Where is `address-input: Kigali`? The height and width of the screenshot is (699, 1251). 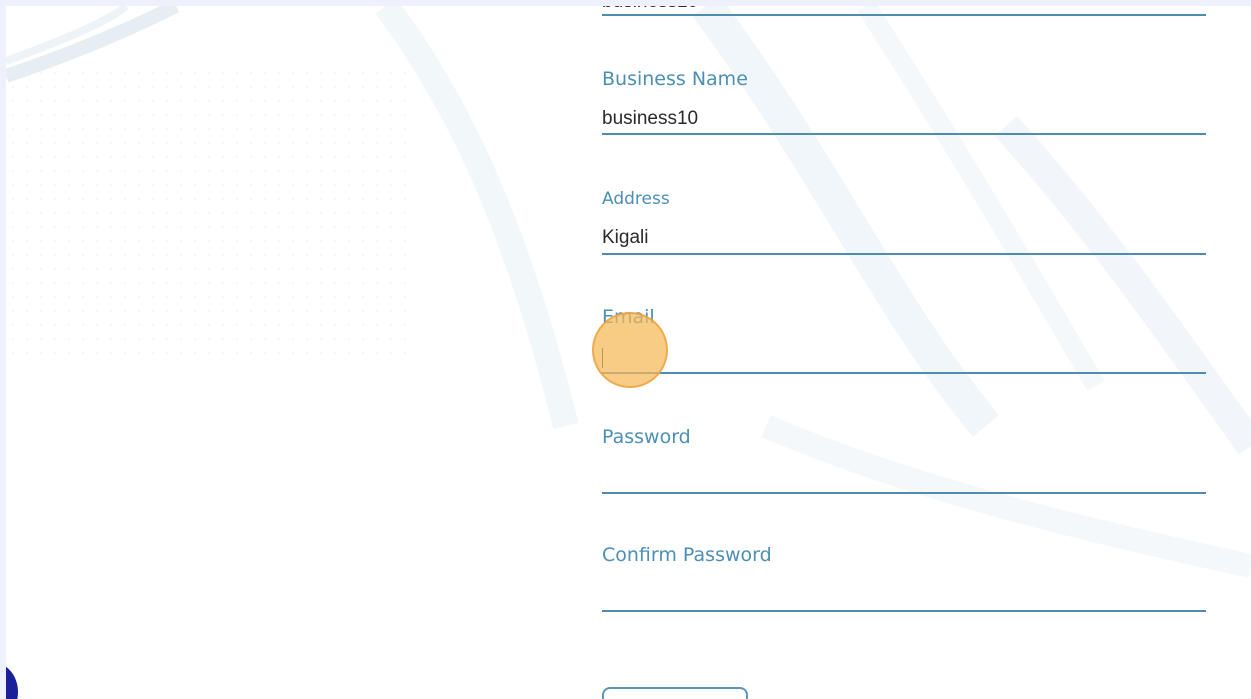
address-input: Kigali is located at coordinates (625, 238).